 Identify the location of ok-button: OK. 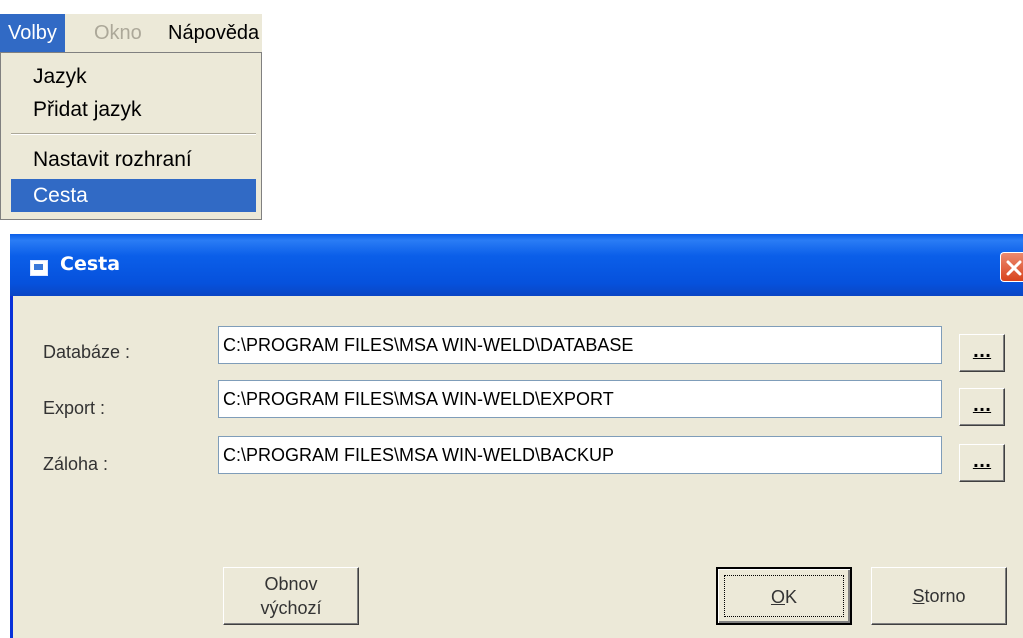
(784, 596).